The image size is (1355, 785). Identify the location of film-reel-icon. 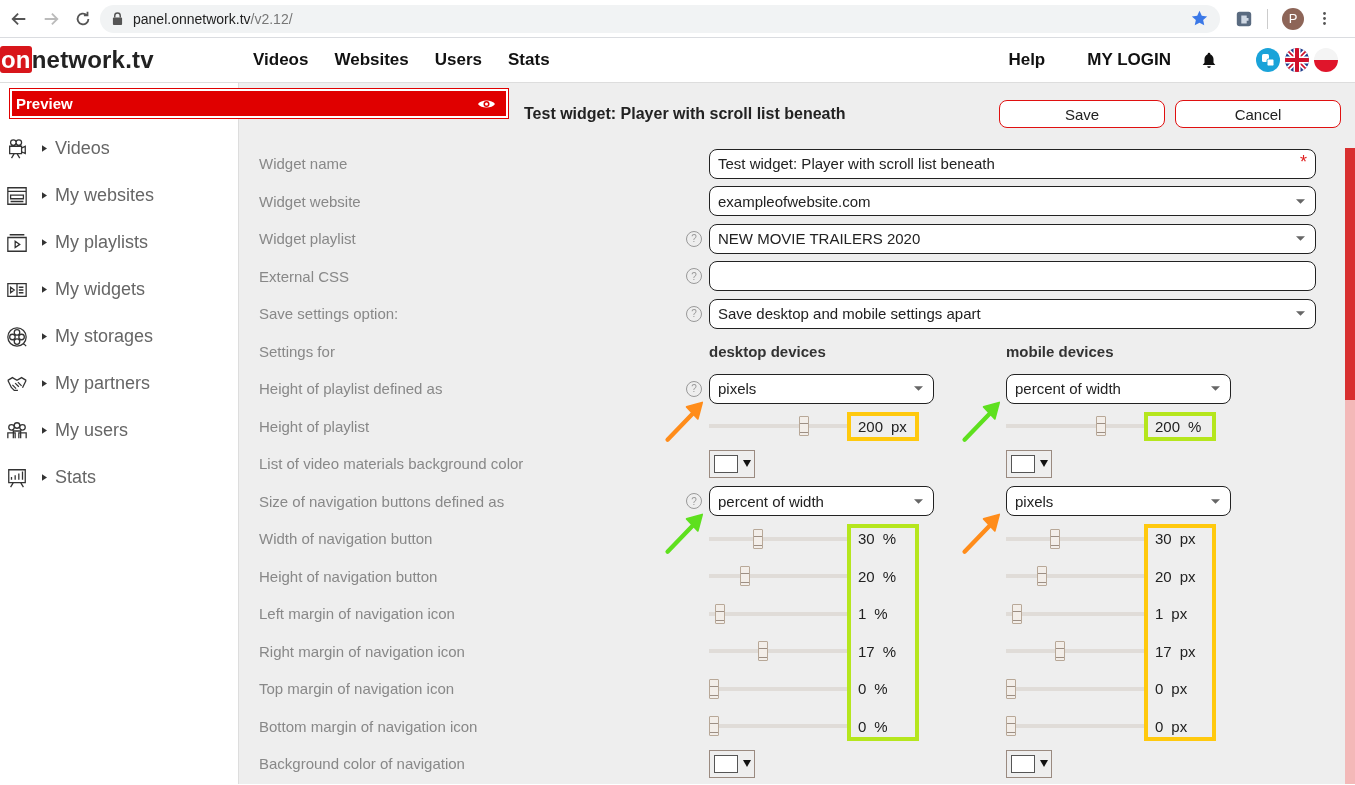
(17, 336).